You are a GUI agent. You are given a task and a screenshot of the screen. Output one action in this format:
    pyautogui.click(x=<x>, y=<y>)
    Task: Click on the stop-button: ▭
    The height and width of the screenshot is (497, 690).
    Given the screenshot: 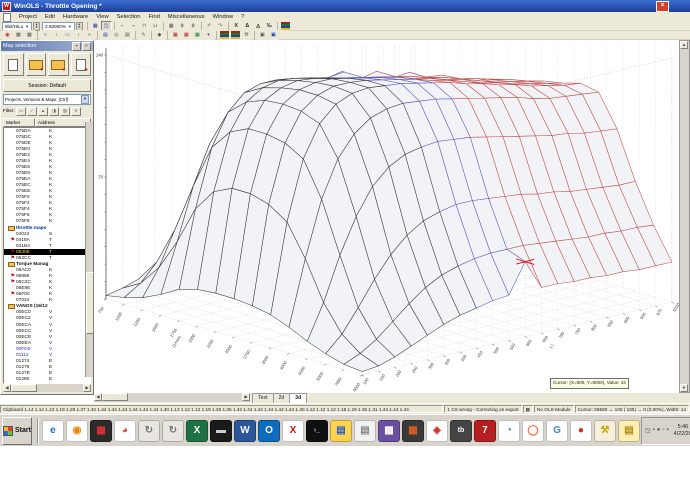 What is the action you would take?
    pyautogui.click(x=67, y=35)
    